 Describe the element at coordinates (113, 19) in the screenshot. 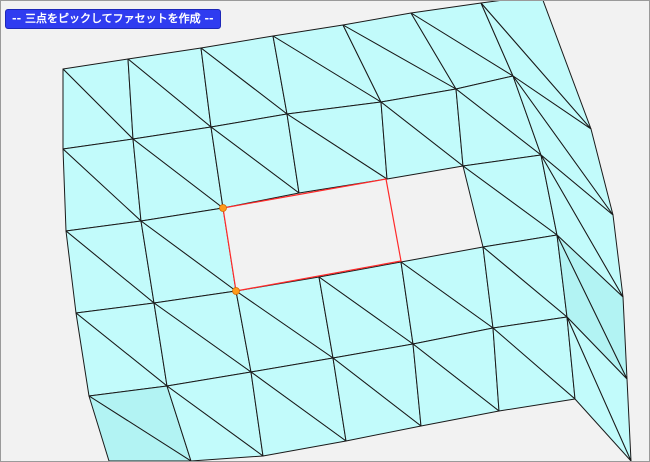

I see `command-prompt: -- 三点をピックしてファセットを作成 --` at that location.